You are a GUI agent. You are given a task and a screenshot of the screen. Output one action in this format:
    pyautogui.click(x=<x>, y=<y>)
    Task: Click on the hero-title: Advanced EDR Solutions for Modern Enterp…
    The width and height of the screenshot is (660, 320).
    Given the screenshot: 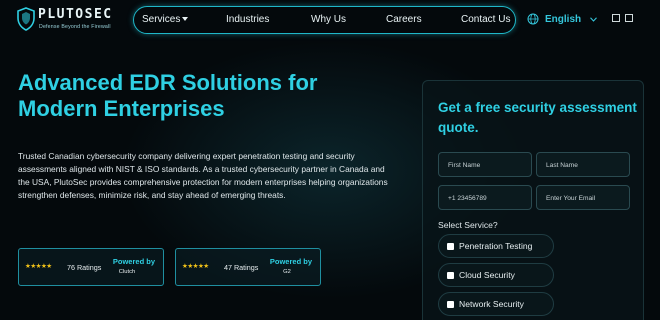 What is the action you would take?
    pyautogui.click(x=168, y=95)
    